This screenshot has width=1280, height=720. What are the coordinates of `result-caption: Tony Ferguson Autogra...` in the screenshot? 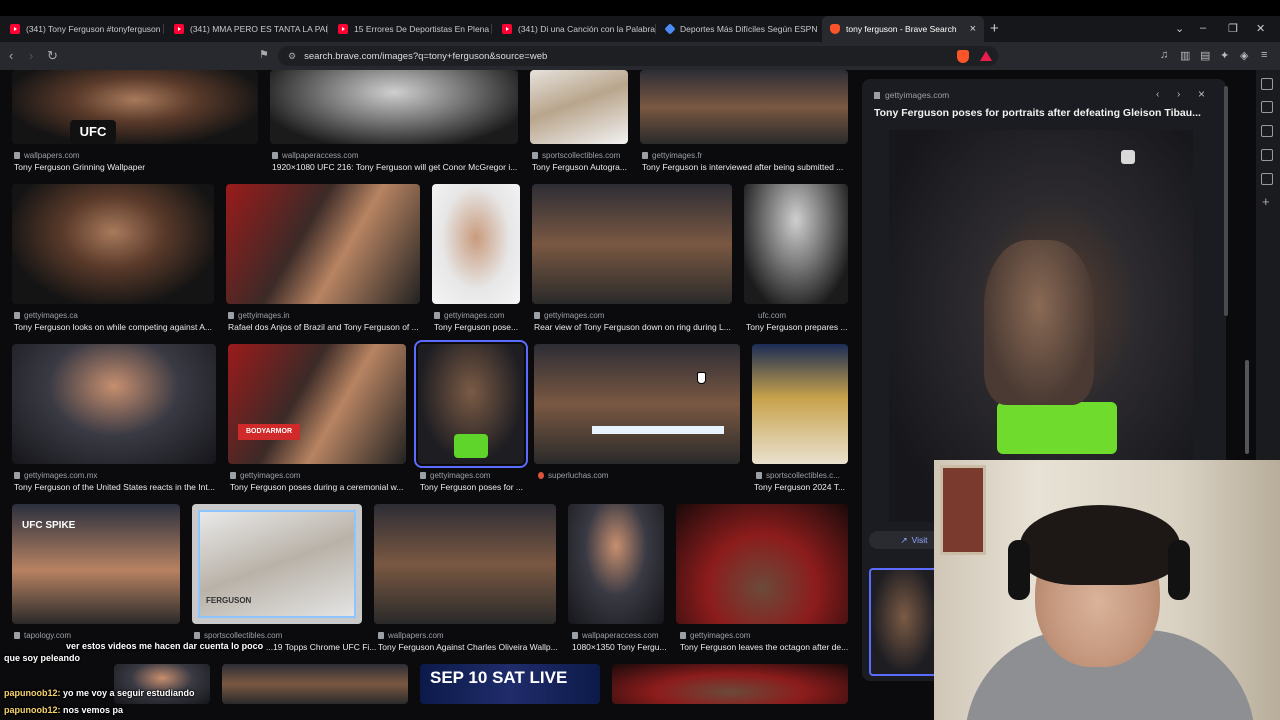 It's located at (582, 167).